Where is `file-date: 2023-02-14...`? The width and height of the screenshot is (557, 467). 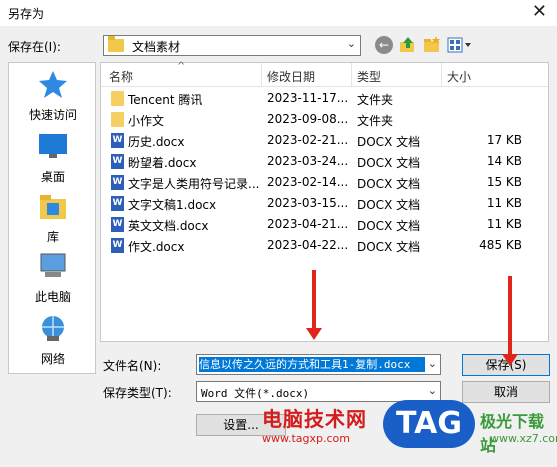 file-date: 2023-02-14... is located at coordinates (308, 182).